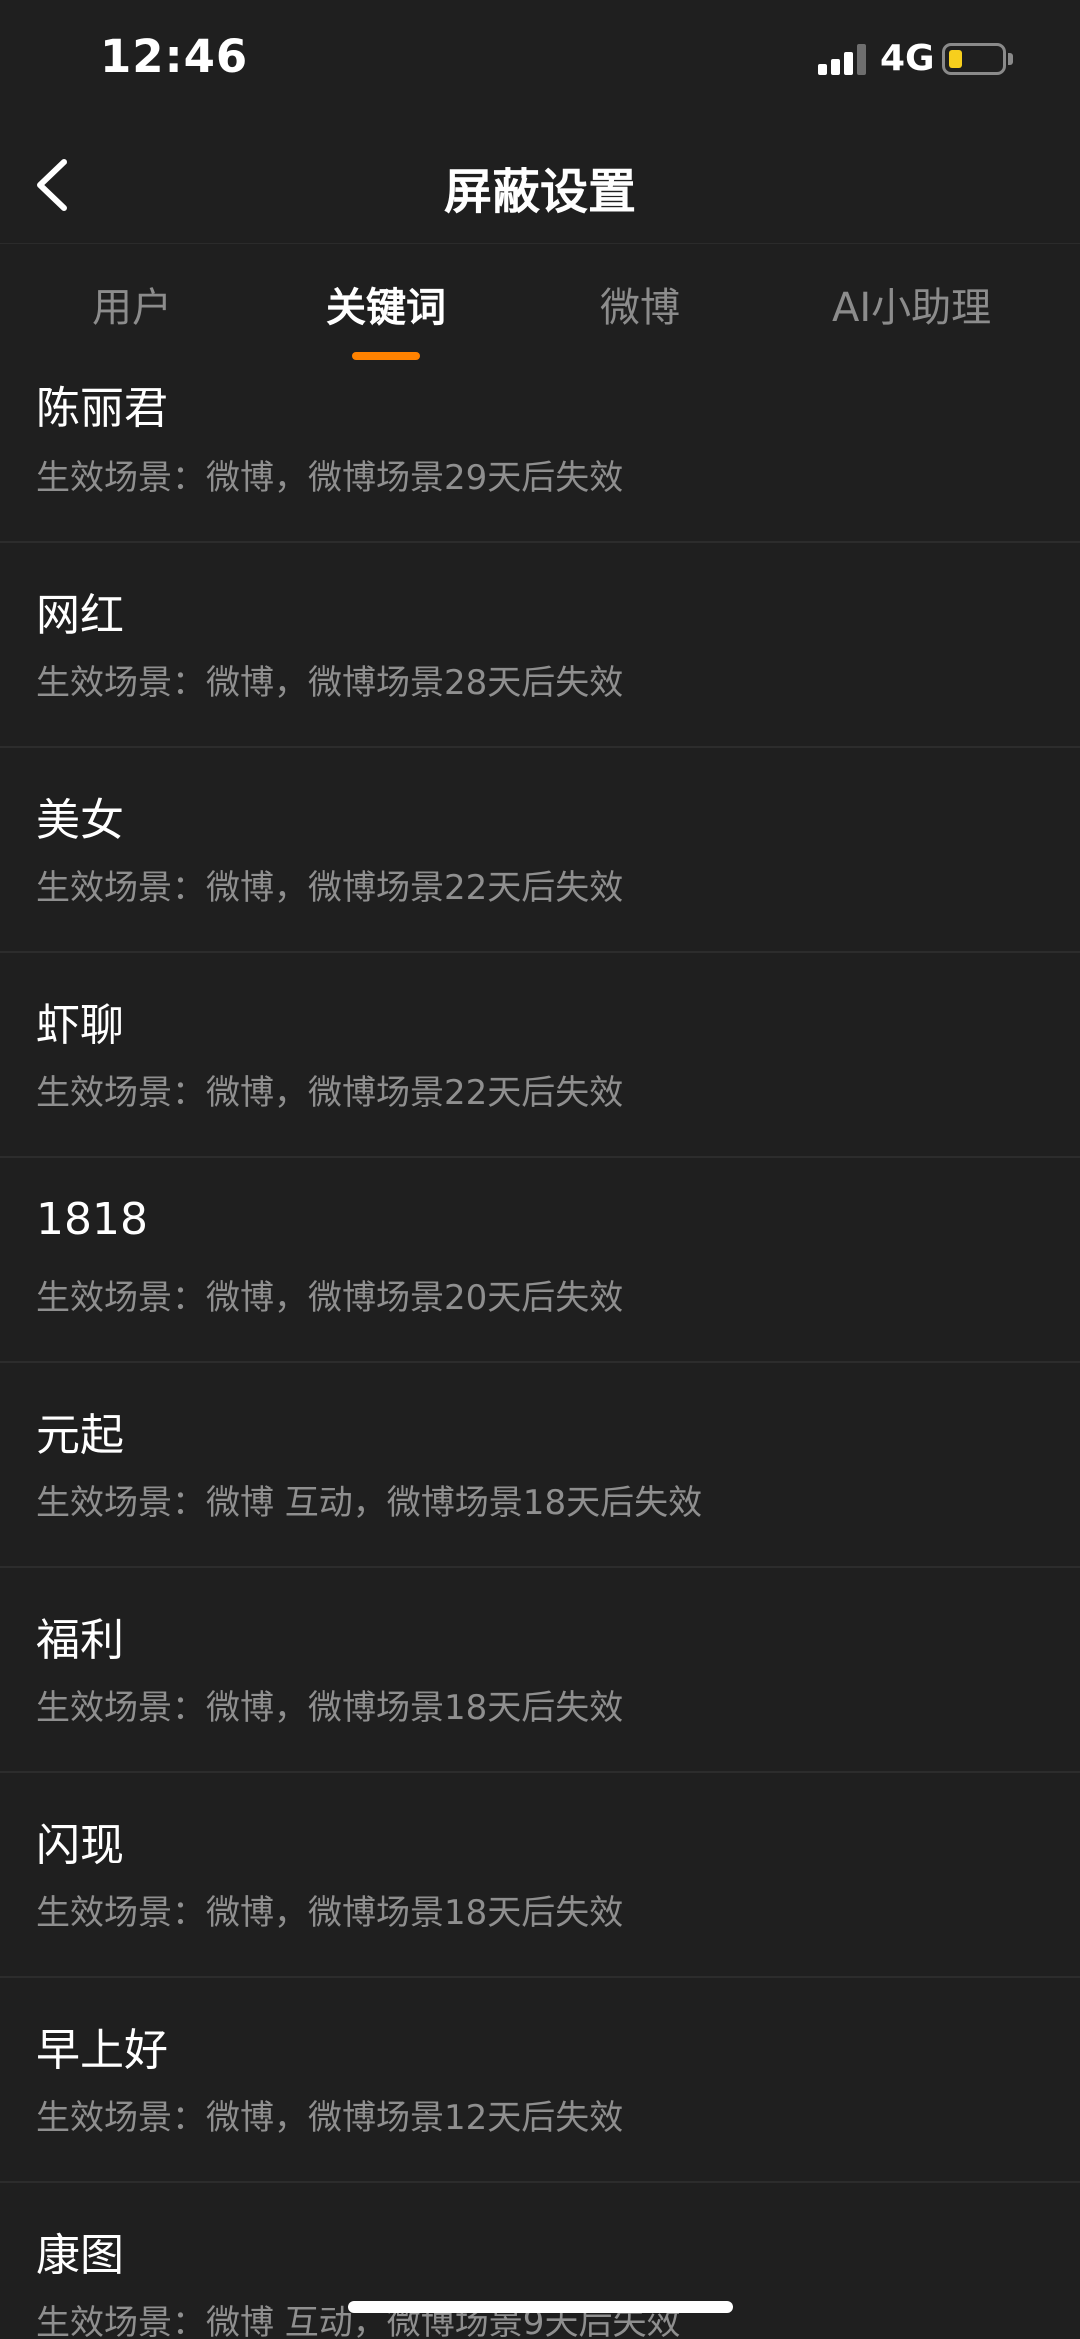 The width and height of the screenshot is (1080, 2339). Describe the element at coordinates (540, 2080) in the screenshot. I see `list-item: 早上好 生效场景：微博，微博场景12天后失效` at that location.